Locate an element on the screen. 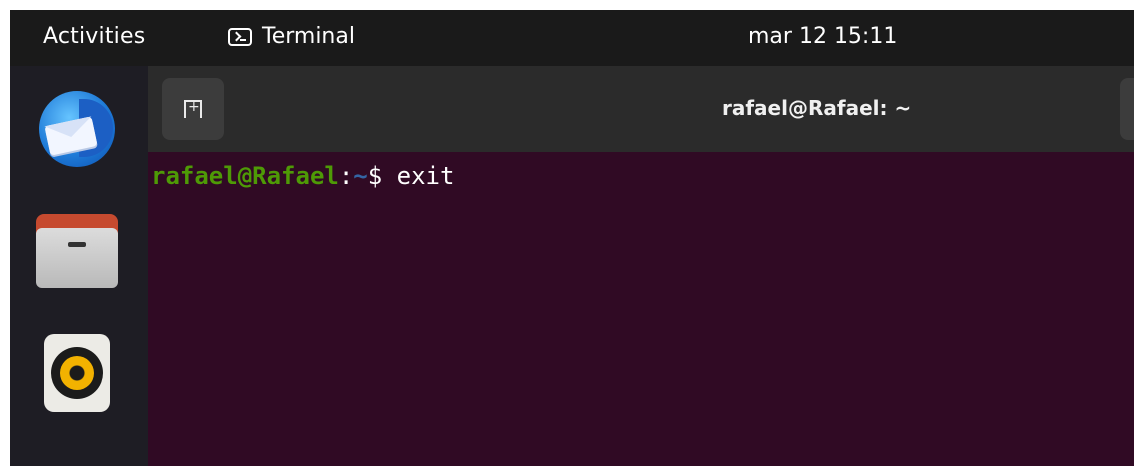 This screenshot has width=1134, height=466. thunderbird-icon is located at coordinates (77, 129).